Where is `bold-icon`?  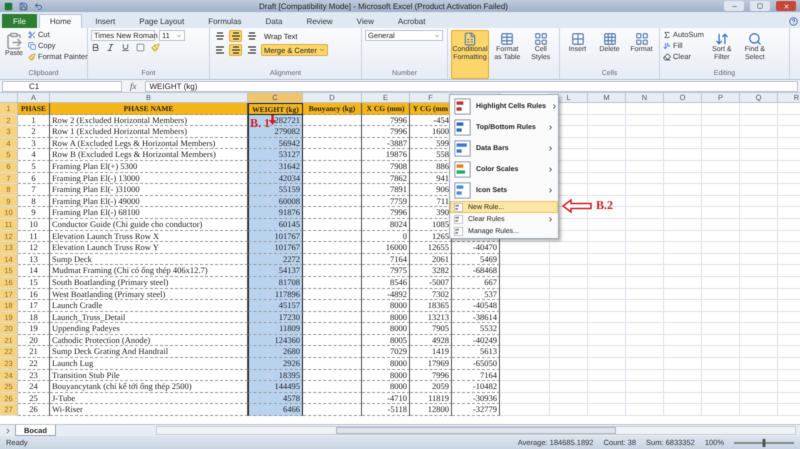
bold-icon is located at coordinates (95, 47).